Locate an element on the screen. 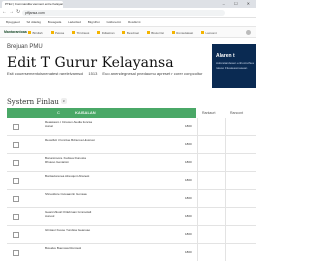 The height and width of the screenshot is (261, 320). page-title: Edit T Gurur Kelayansa is located at coordinates (90, 63).